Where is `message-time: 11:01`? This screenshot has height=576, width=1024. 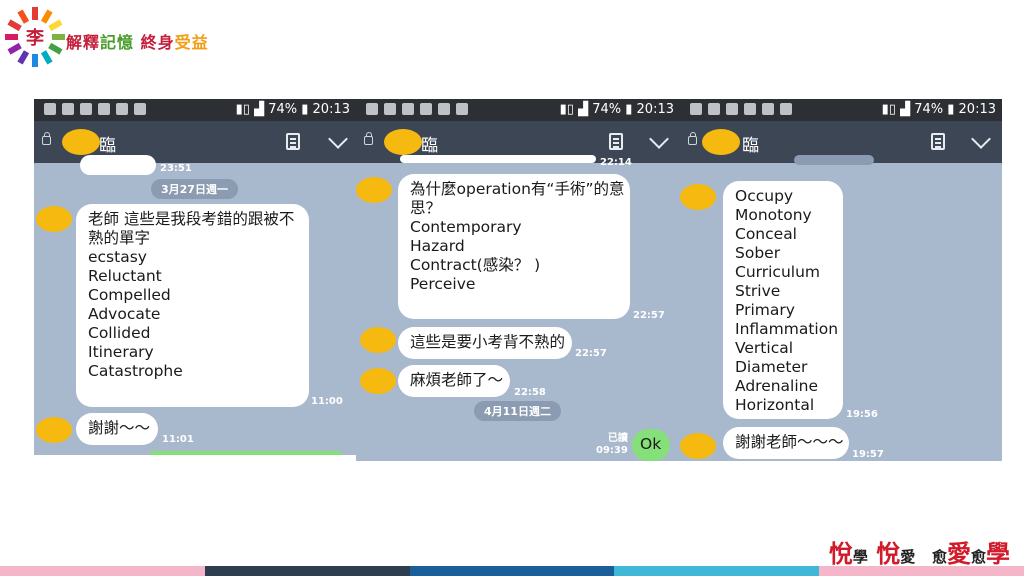
message-time: 11:01 is located at coordinates (178, 439).